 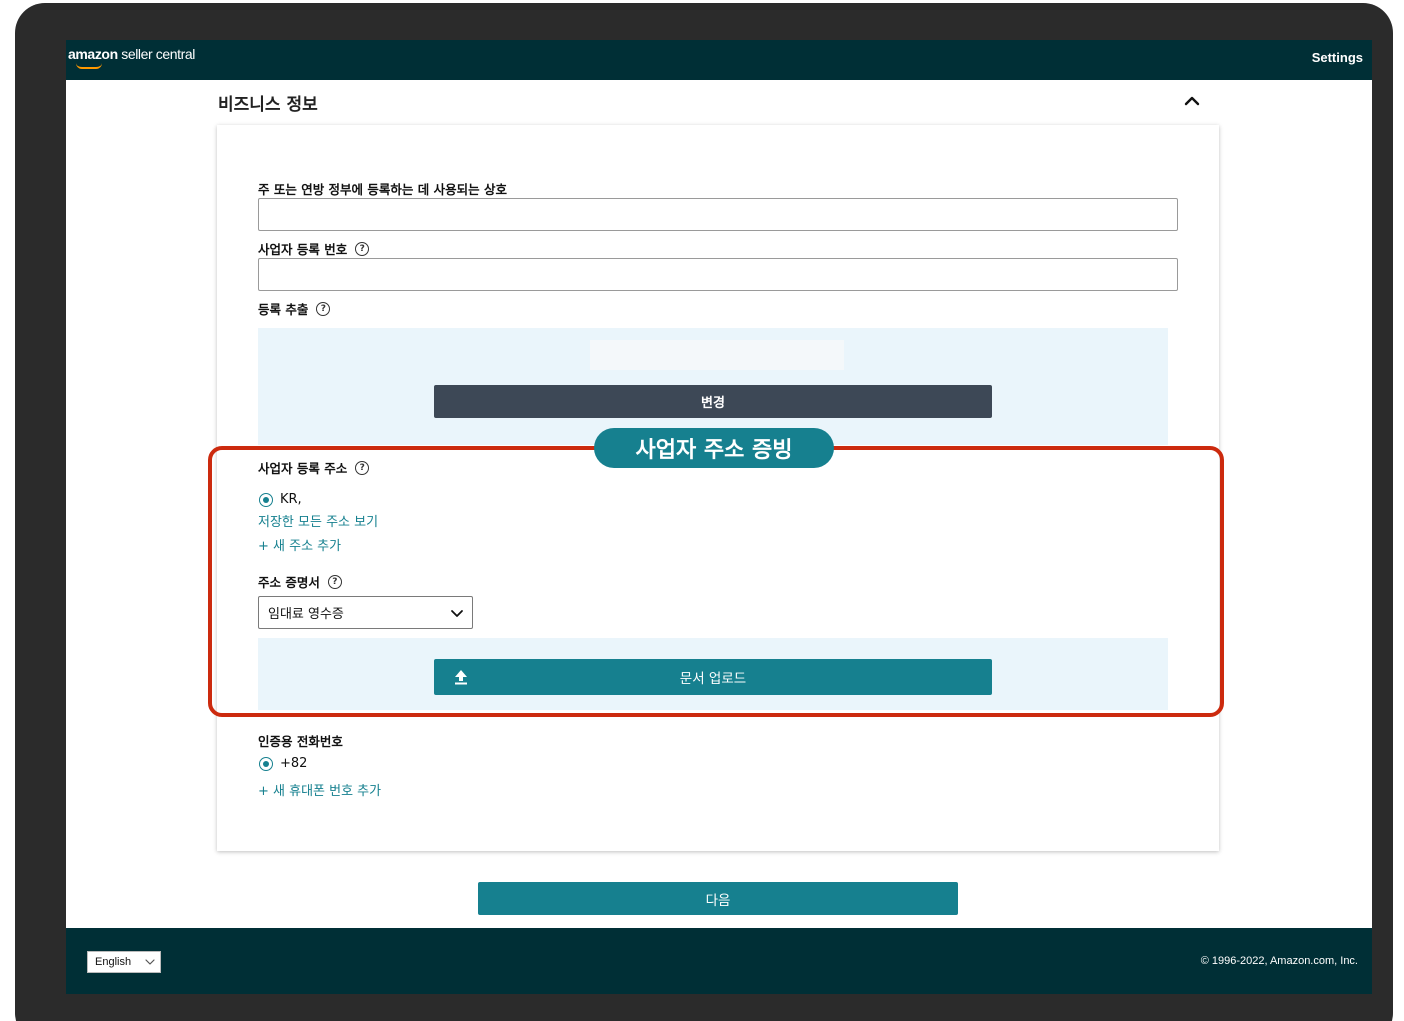 I want to click on uploaded-file-placeholder, so click(x=717, y=355).